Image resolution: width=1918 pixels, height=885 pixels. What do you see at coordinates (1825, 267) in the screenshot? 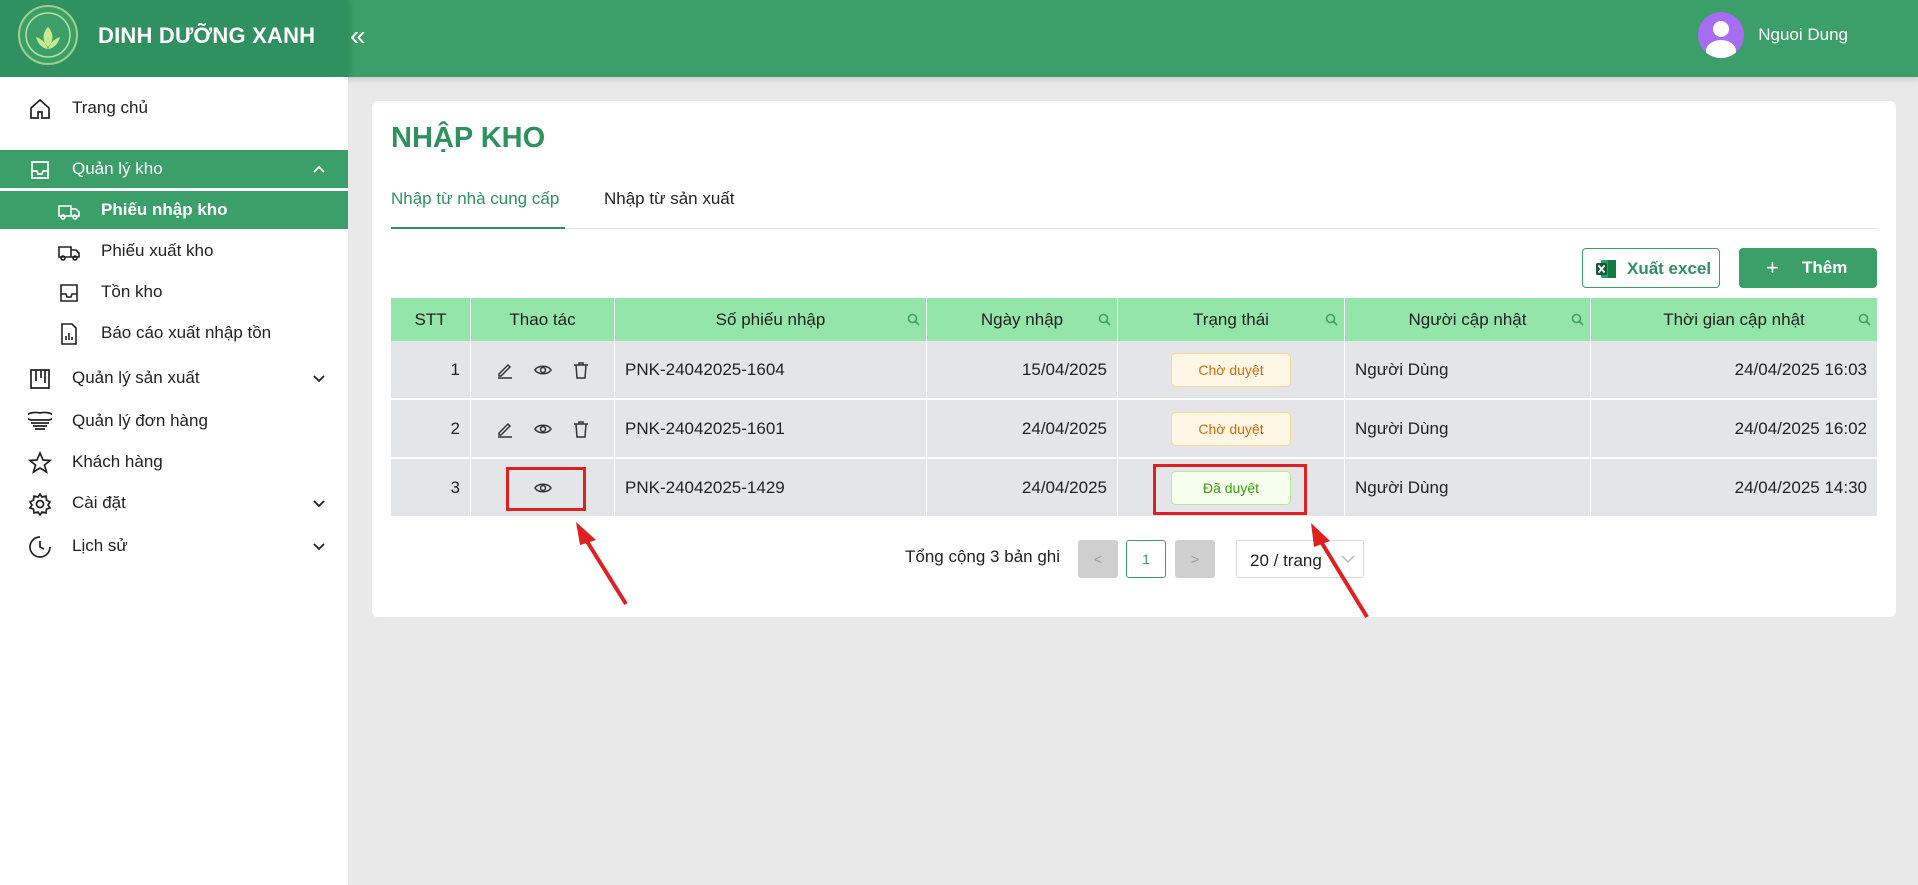
I see `add-label: Thêm` at bounding box center [1825, 267].